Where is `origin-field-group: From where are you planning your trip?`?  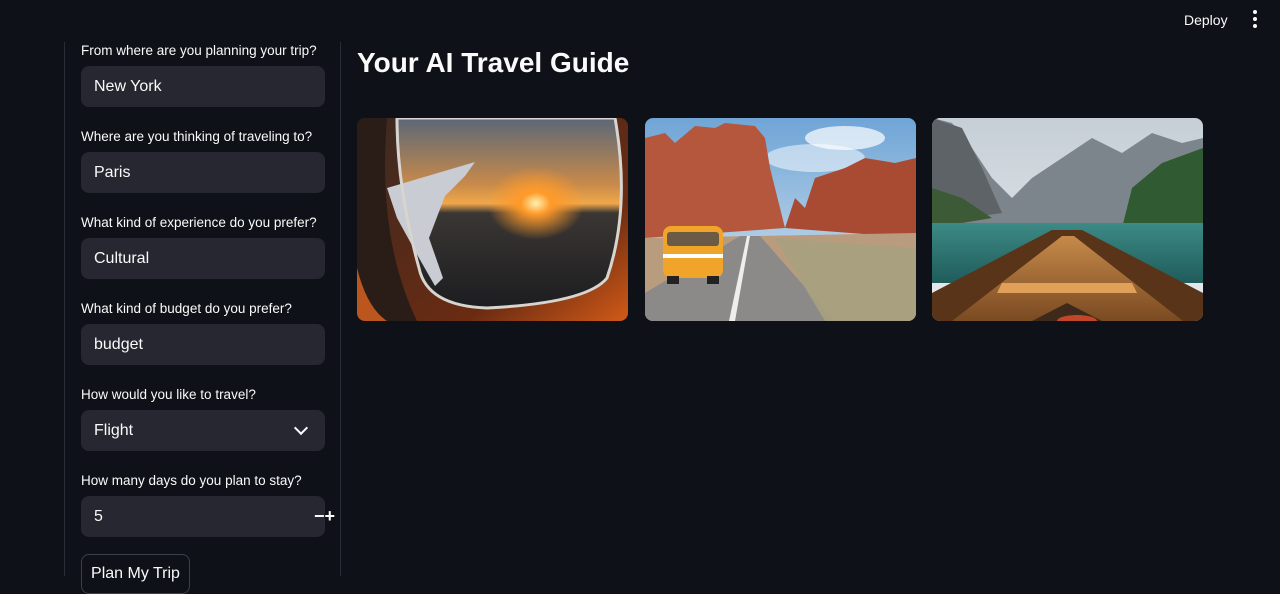
origin-field-group: From where are you planning your trip? is located at coordinates (203, 74).